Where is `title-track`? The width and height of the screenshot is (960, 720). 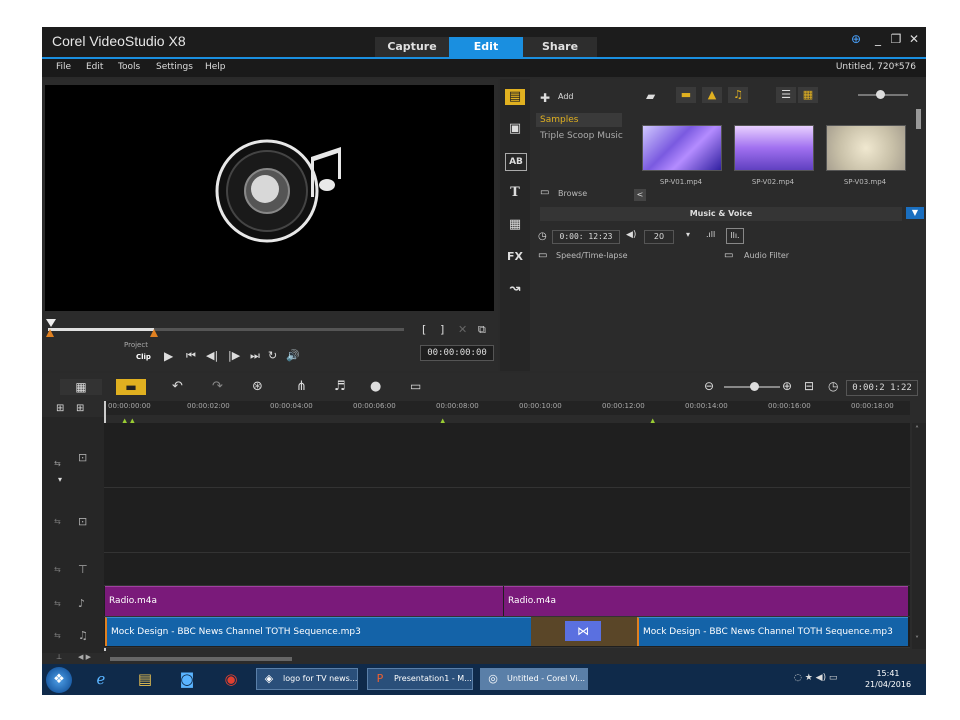 title-track is located at coordinates (507, 569).